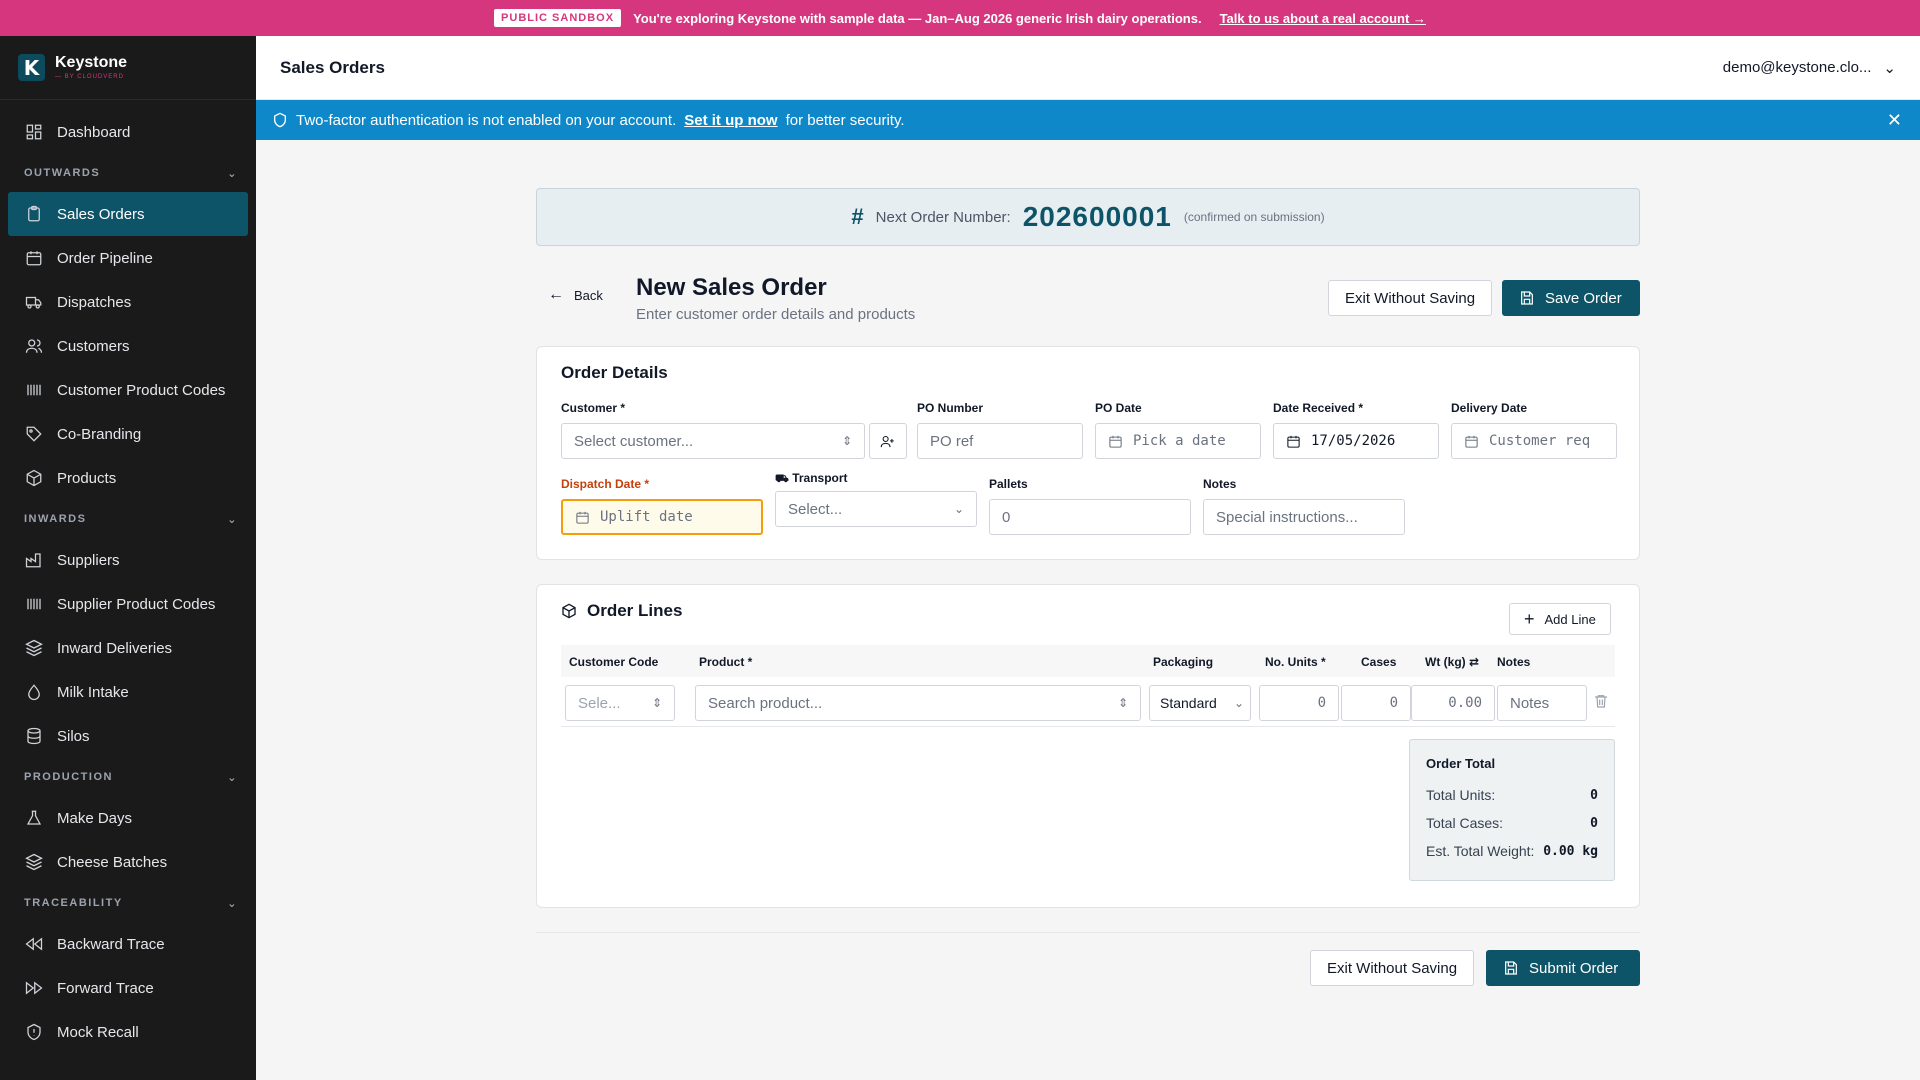 The image size is (1920, 1080). I want to click on customer-code-select: Sele... ⇕, so click(620, 703).